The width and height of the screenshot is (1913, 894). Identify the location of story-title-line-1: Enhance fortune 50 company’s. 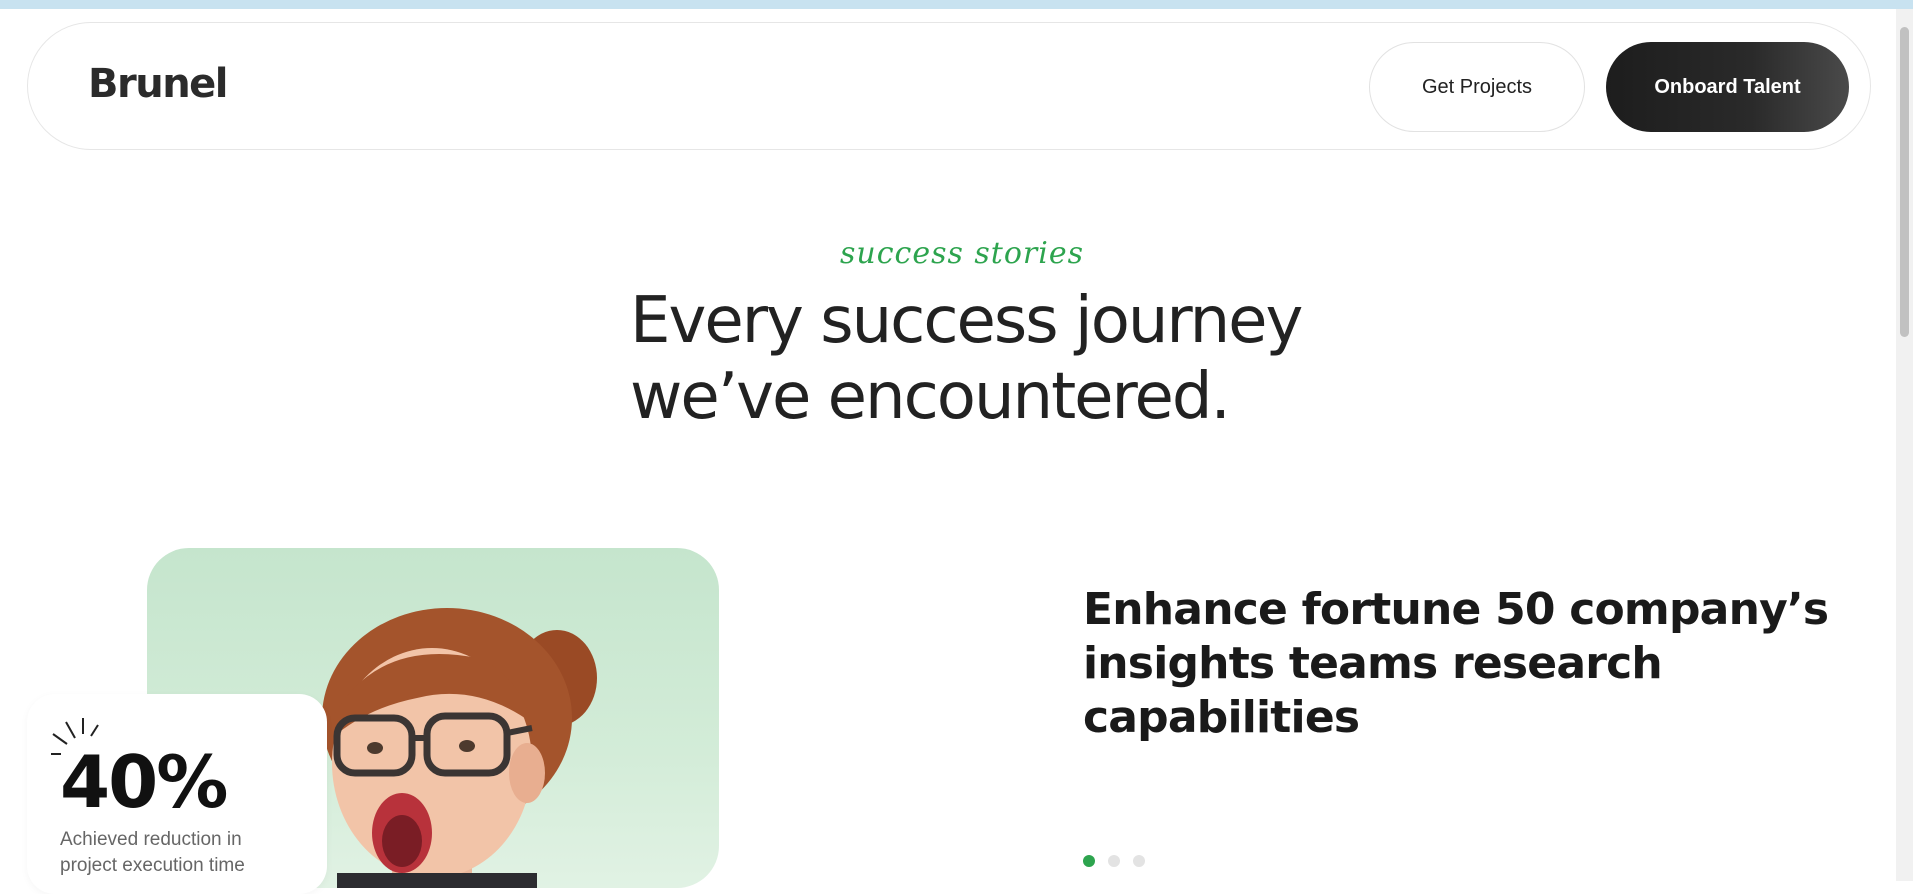
(1456, 609).